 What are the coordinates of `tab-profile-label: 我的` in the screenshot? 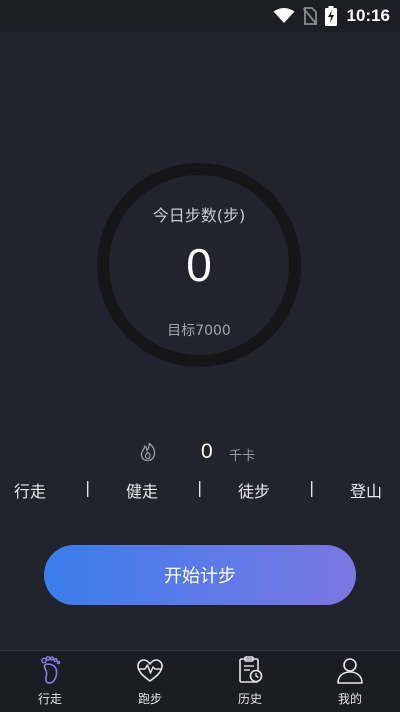 It's located at (349, 699).